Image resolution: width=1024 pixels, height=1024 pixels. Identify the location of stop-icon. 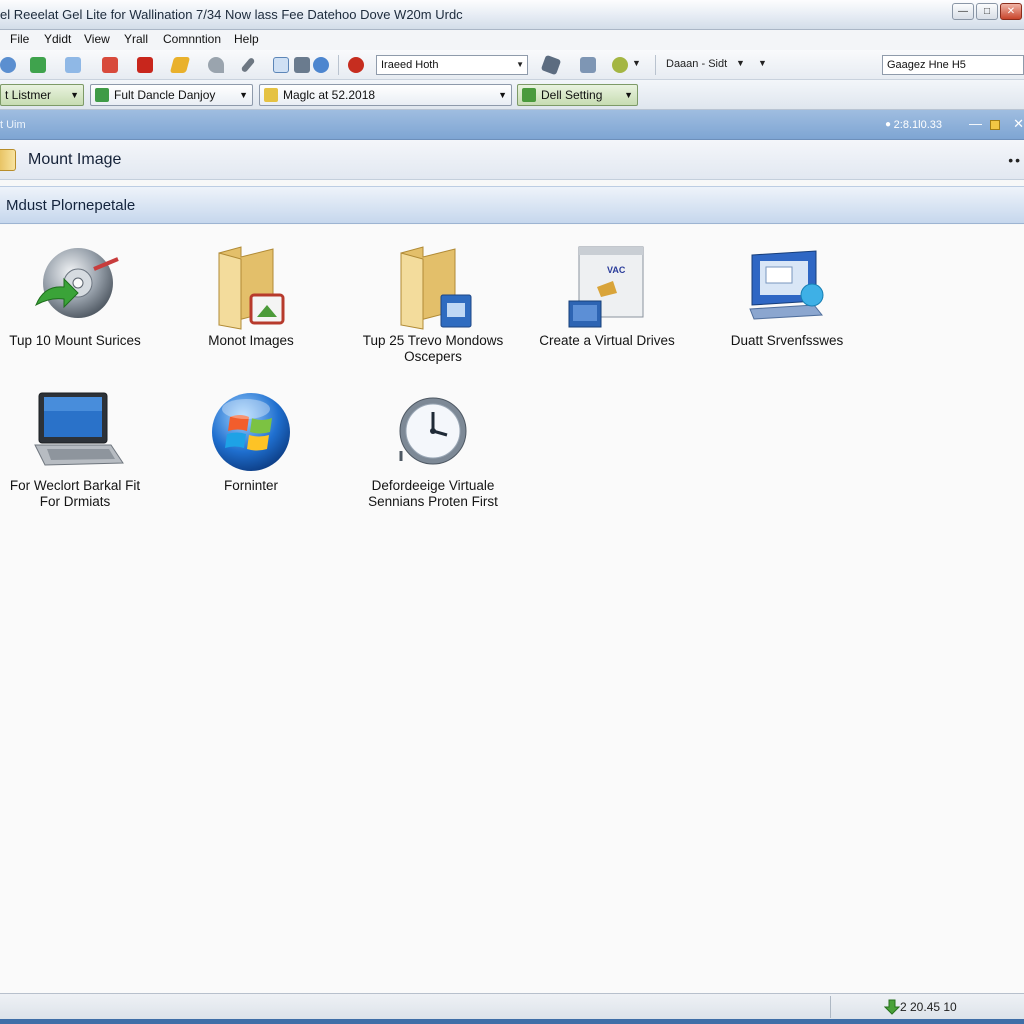
(145, 65).